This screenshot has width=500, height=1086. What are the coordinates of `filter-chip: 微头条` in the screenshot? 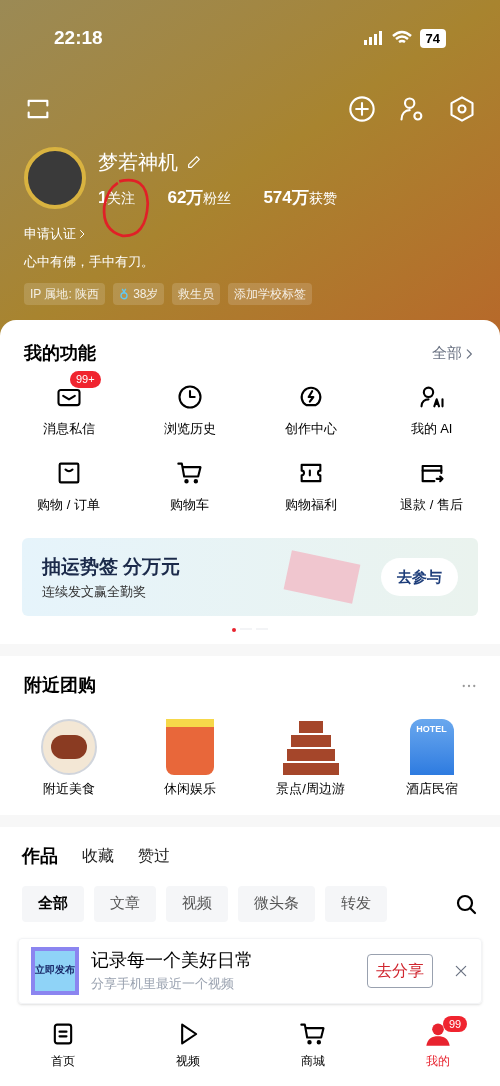 It's located at (276, 903).